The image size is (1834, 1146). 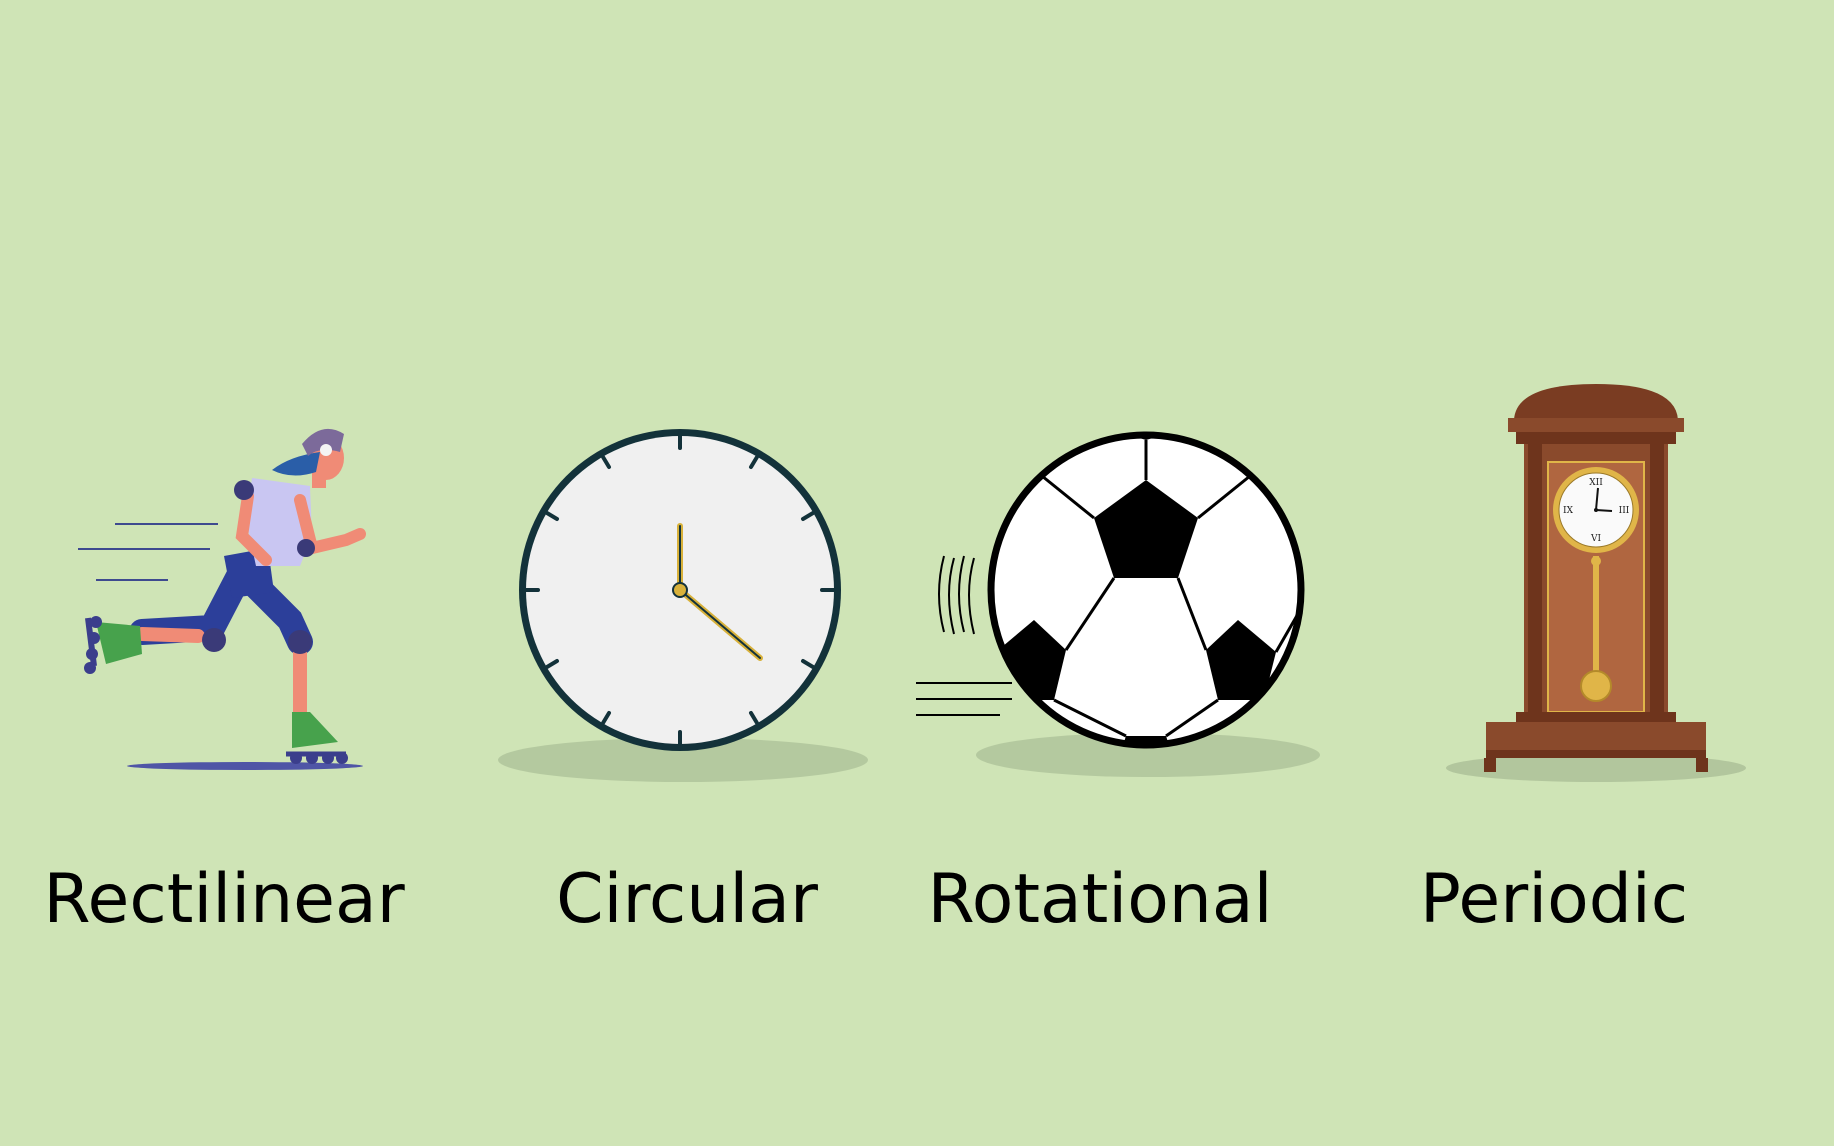 What do you see at coordinates (1100, 899) in the screenshot?
I see `motion-label: Rotational` at bounding box center [1100, 899].